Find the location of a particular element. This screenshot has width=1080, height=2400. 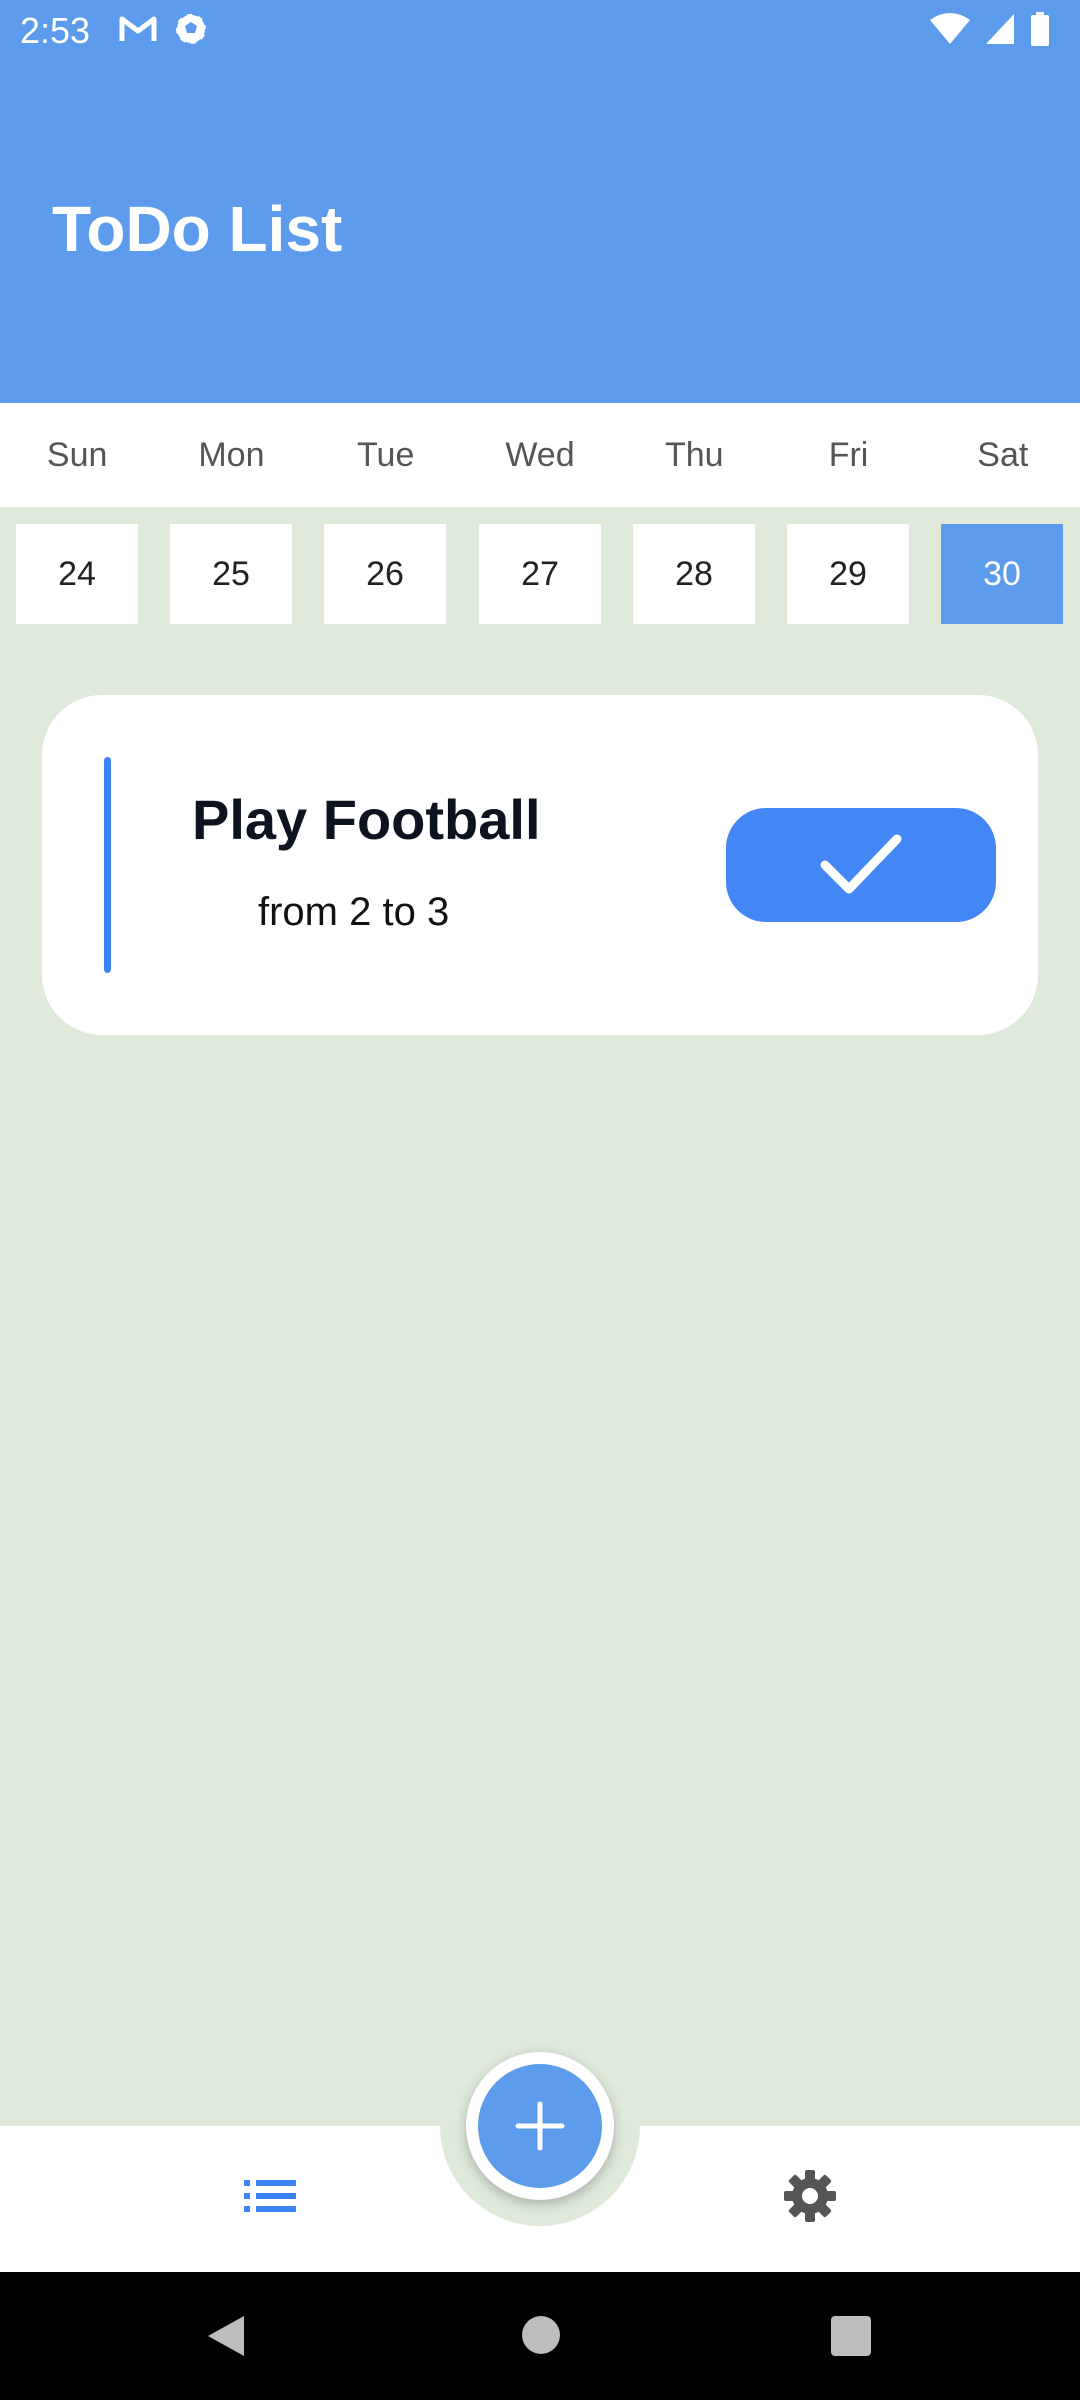

date-cell: 24 is located at coordinates (77, 574).